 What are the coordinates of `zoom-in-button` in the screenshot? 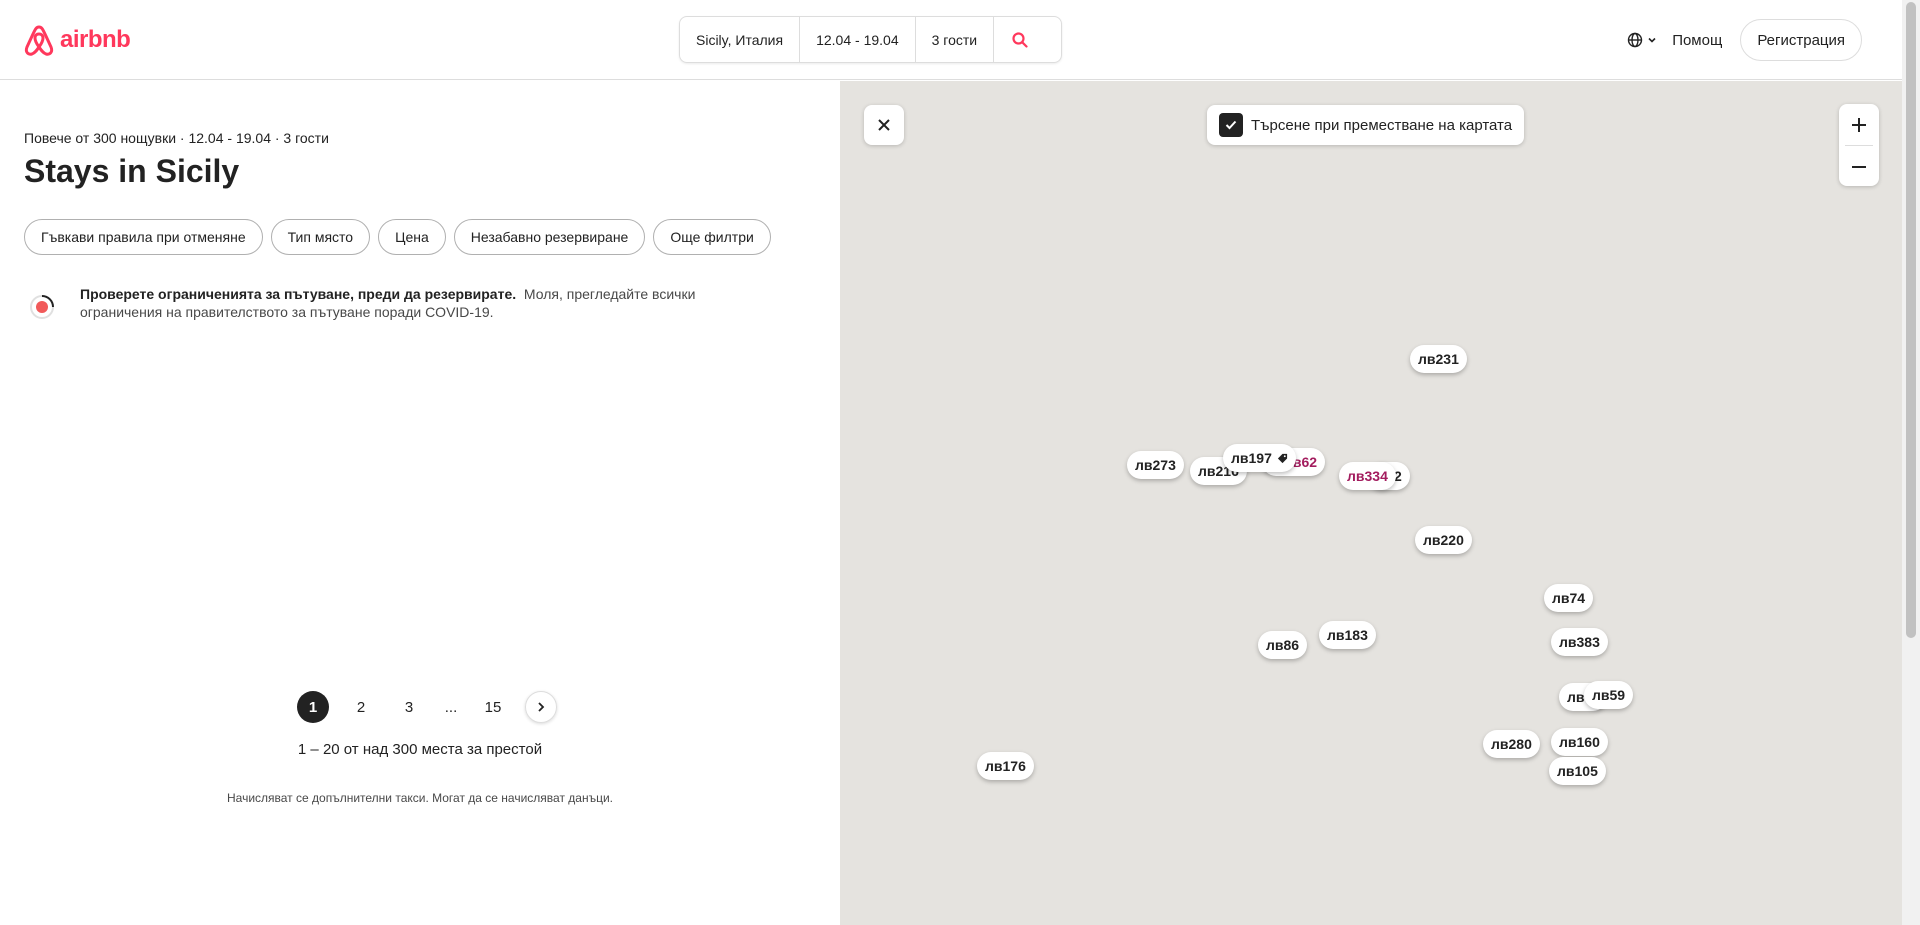 It's located at (1859, 124).